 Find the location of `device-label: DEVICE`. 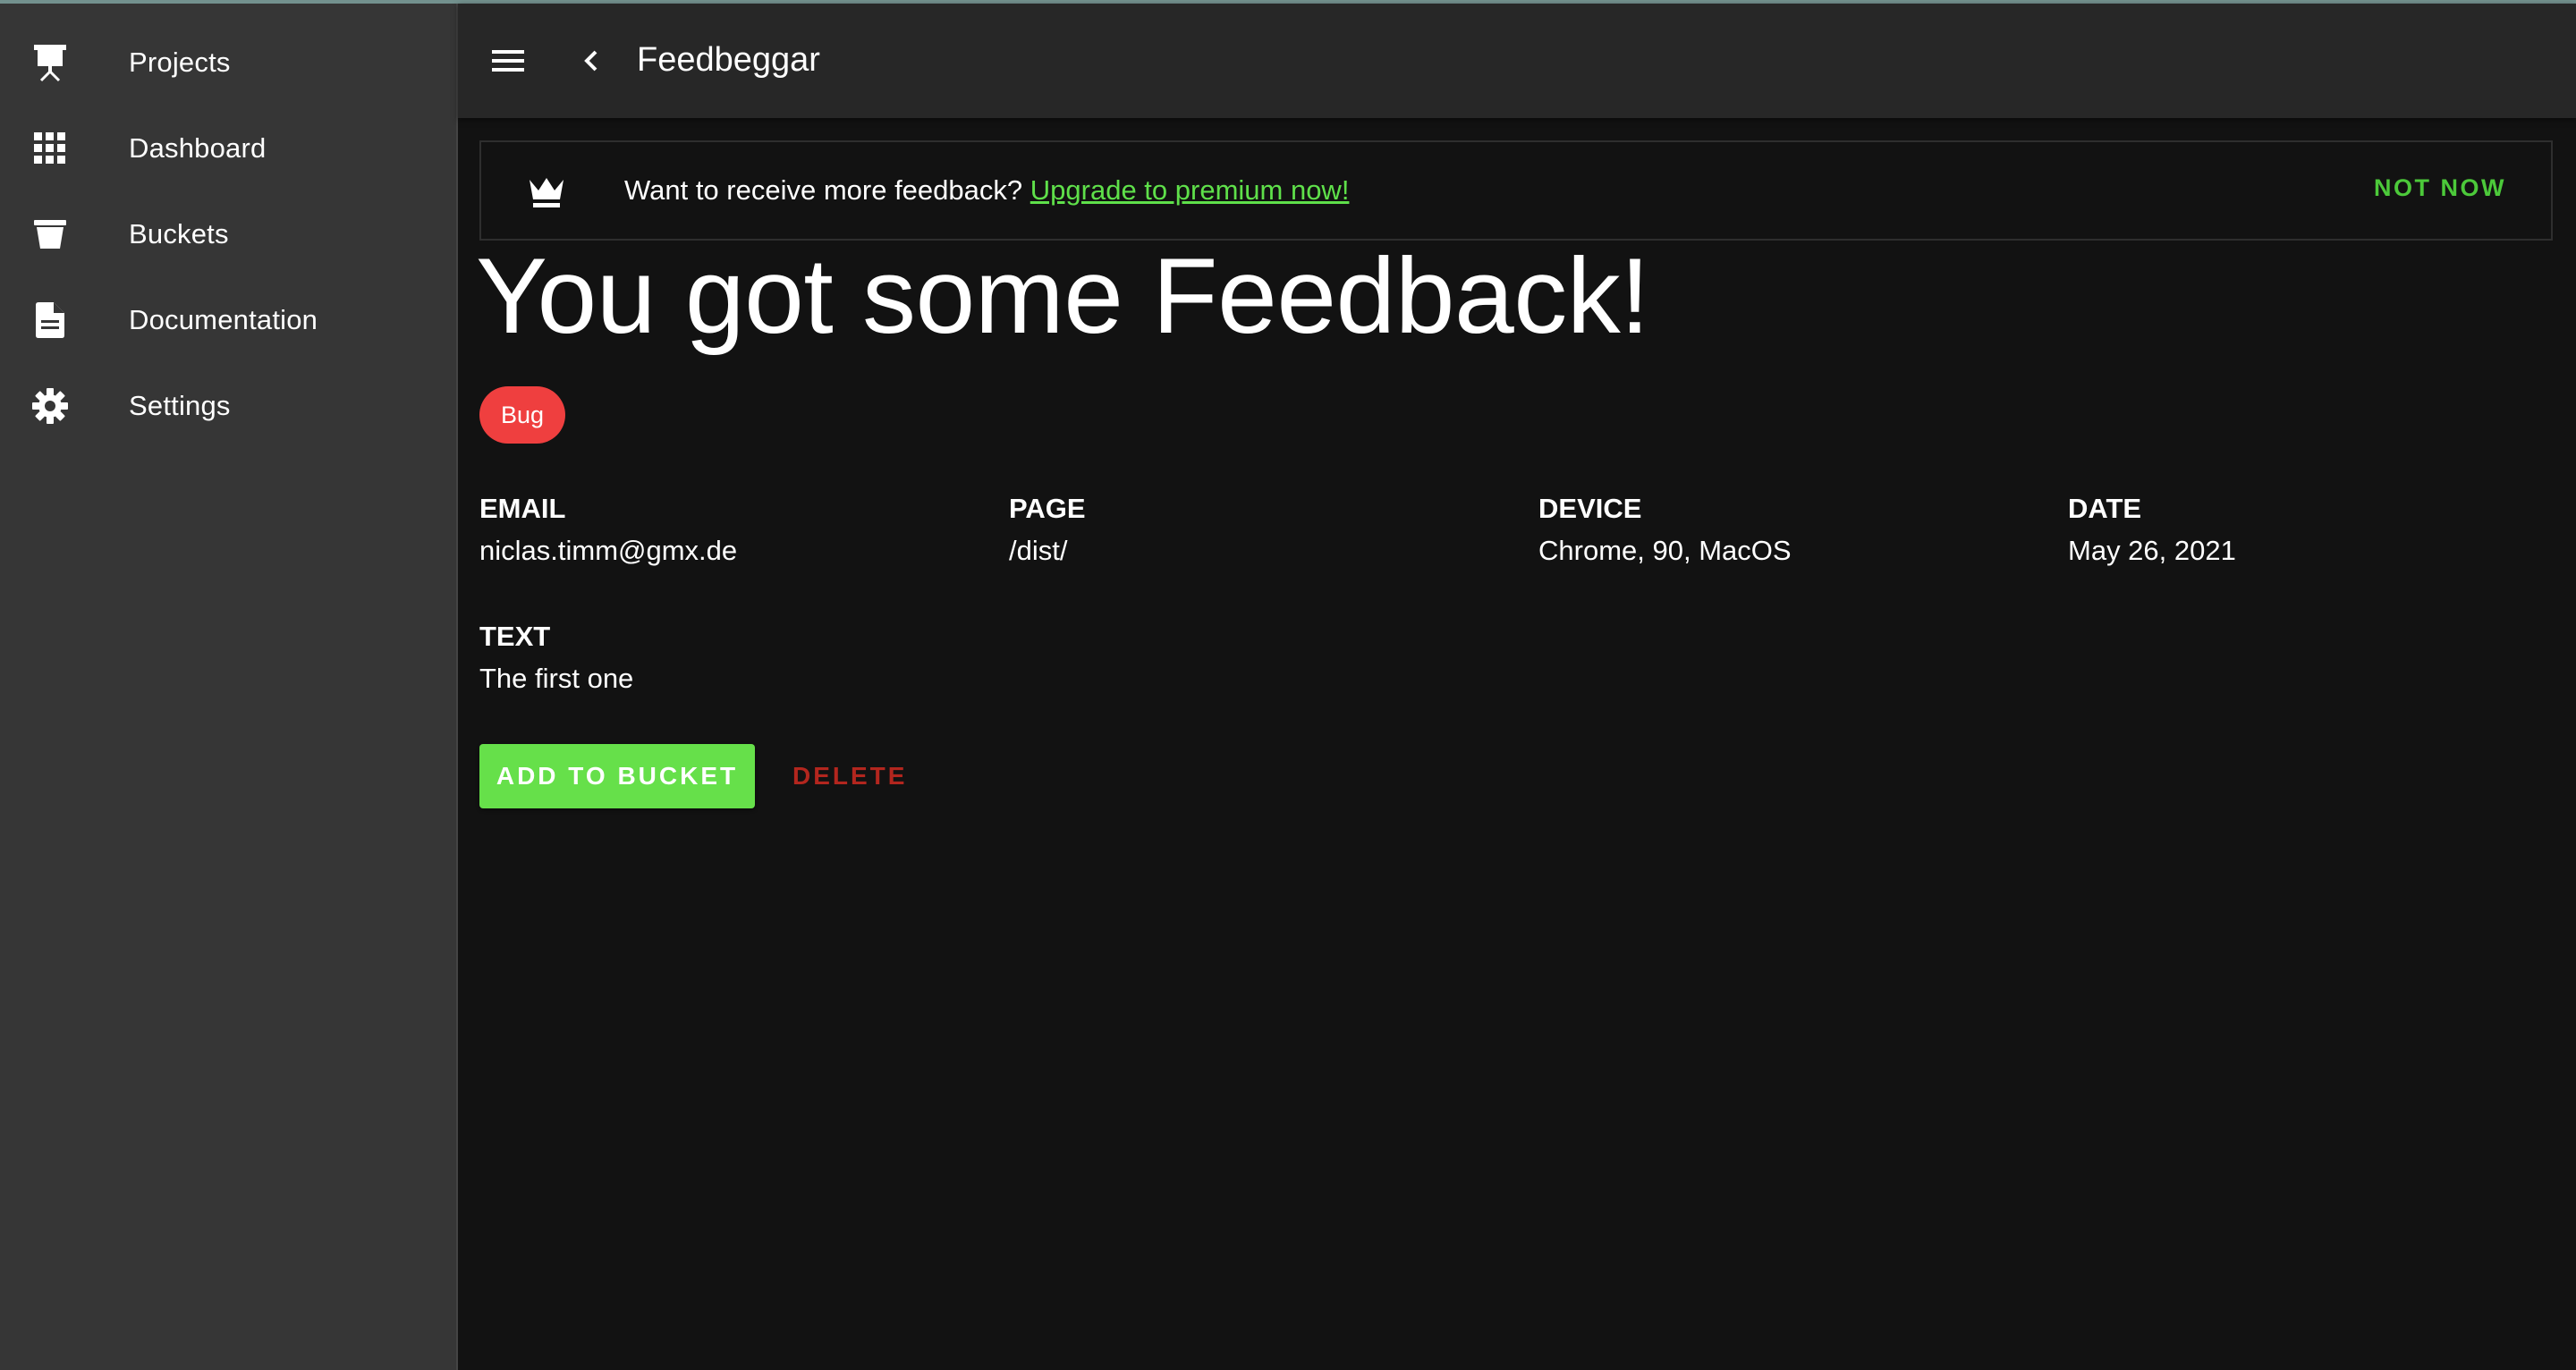

device-label: DEVICE is located at coordinates (1590, 508).